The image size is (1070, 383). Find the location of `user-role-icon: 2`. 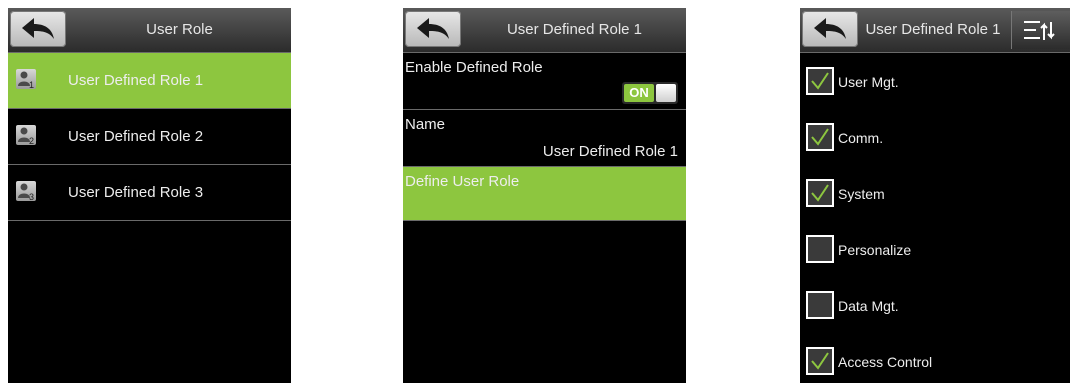

user-role-icon: 2 is located at coordinates (26, 135).